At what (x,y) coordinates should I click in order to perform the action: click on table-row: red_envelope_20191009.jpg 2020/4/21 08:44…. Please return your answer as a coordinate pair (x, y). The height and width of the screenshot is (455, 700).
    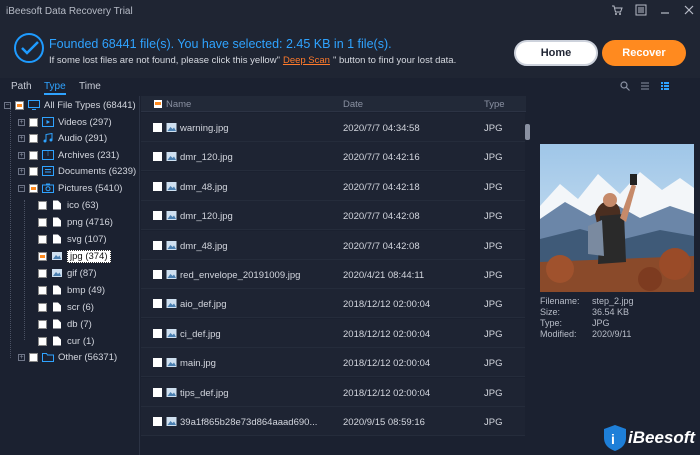
    Looking at the image, I should click on (333, 274).